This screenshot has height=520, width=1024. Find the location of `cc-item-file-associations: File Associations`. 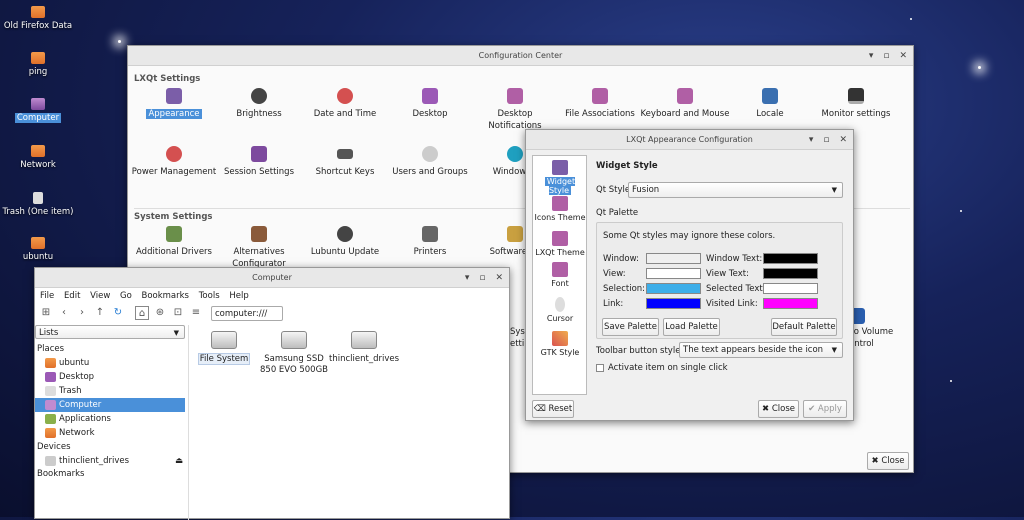

cc-item-file-associations: File Associations is located at coordinates (600, 104).